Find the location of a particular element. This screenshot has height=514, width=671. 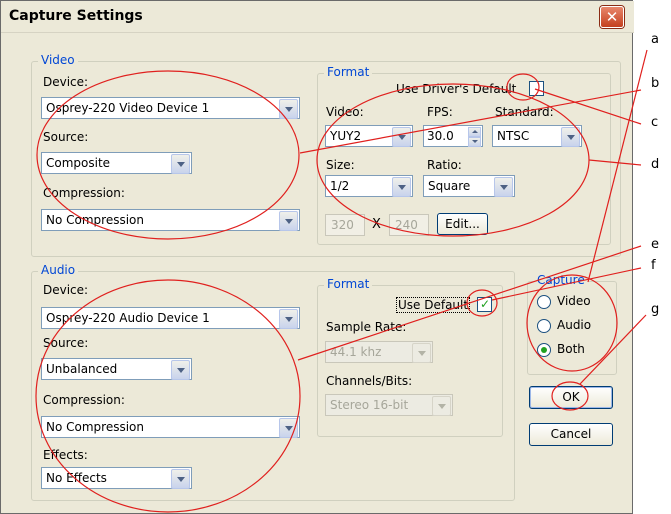

audio-group-label: Audio is located at coordinates (58, 270).